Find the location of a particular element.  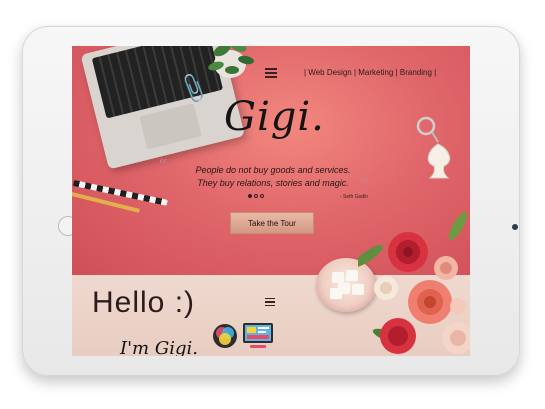

nav-links: | Web Design | Marketing | Branding | is located at coordinates (370, 72).